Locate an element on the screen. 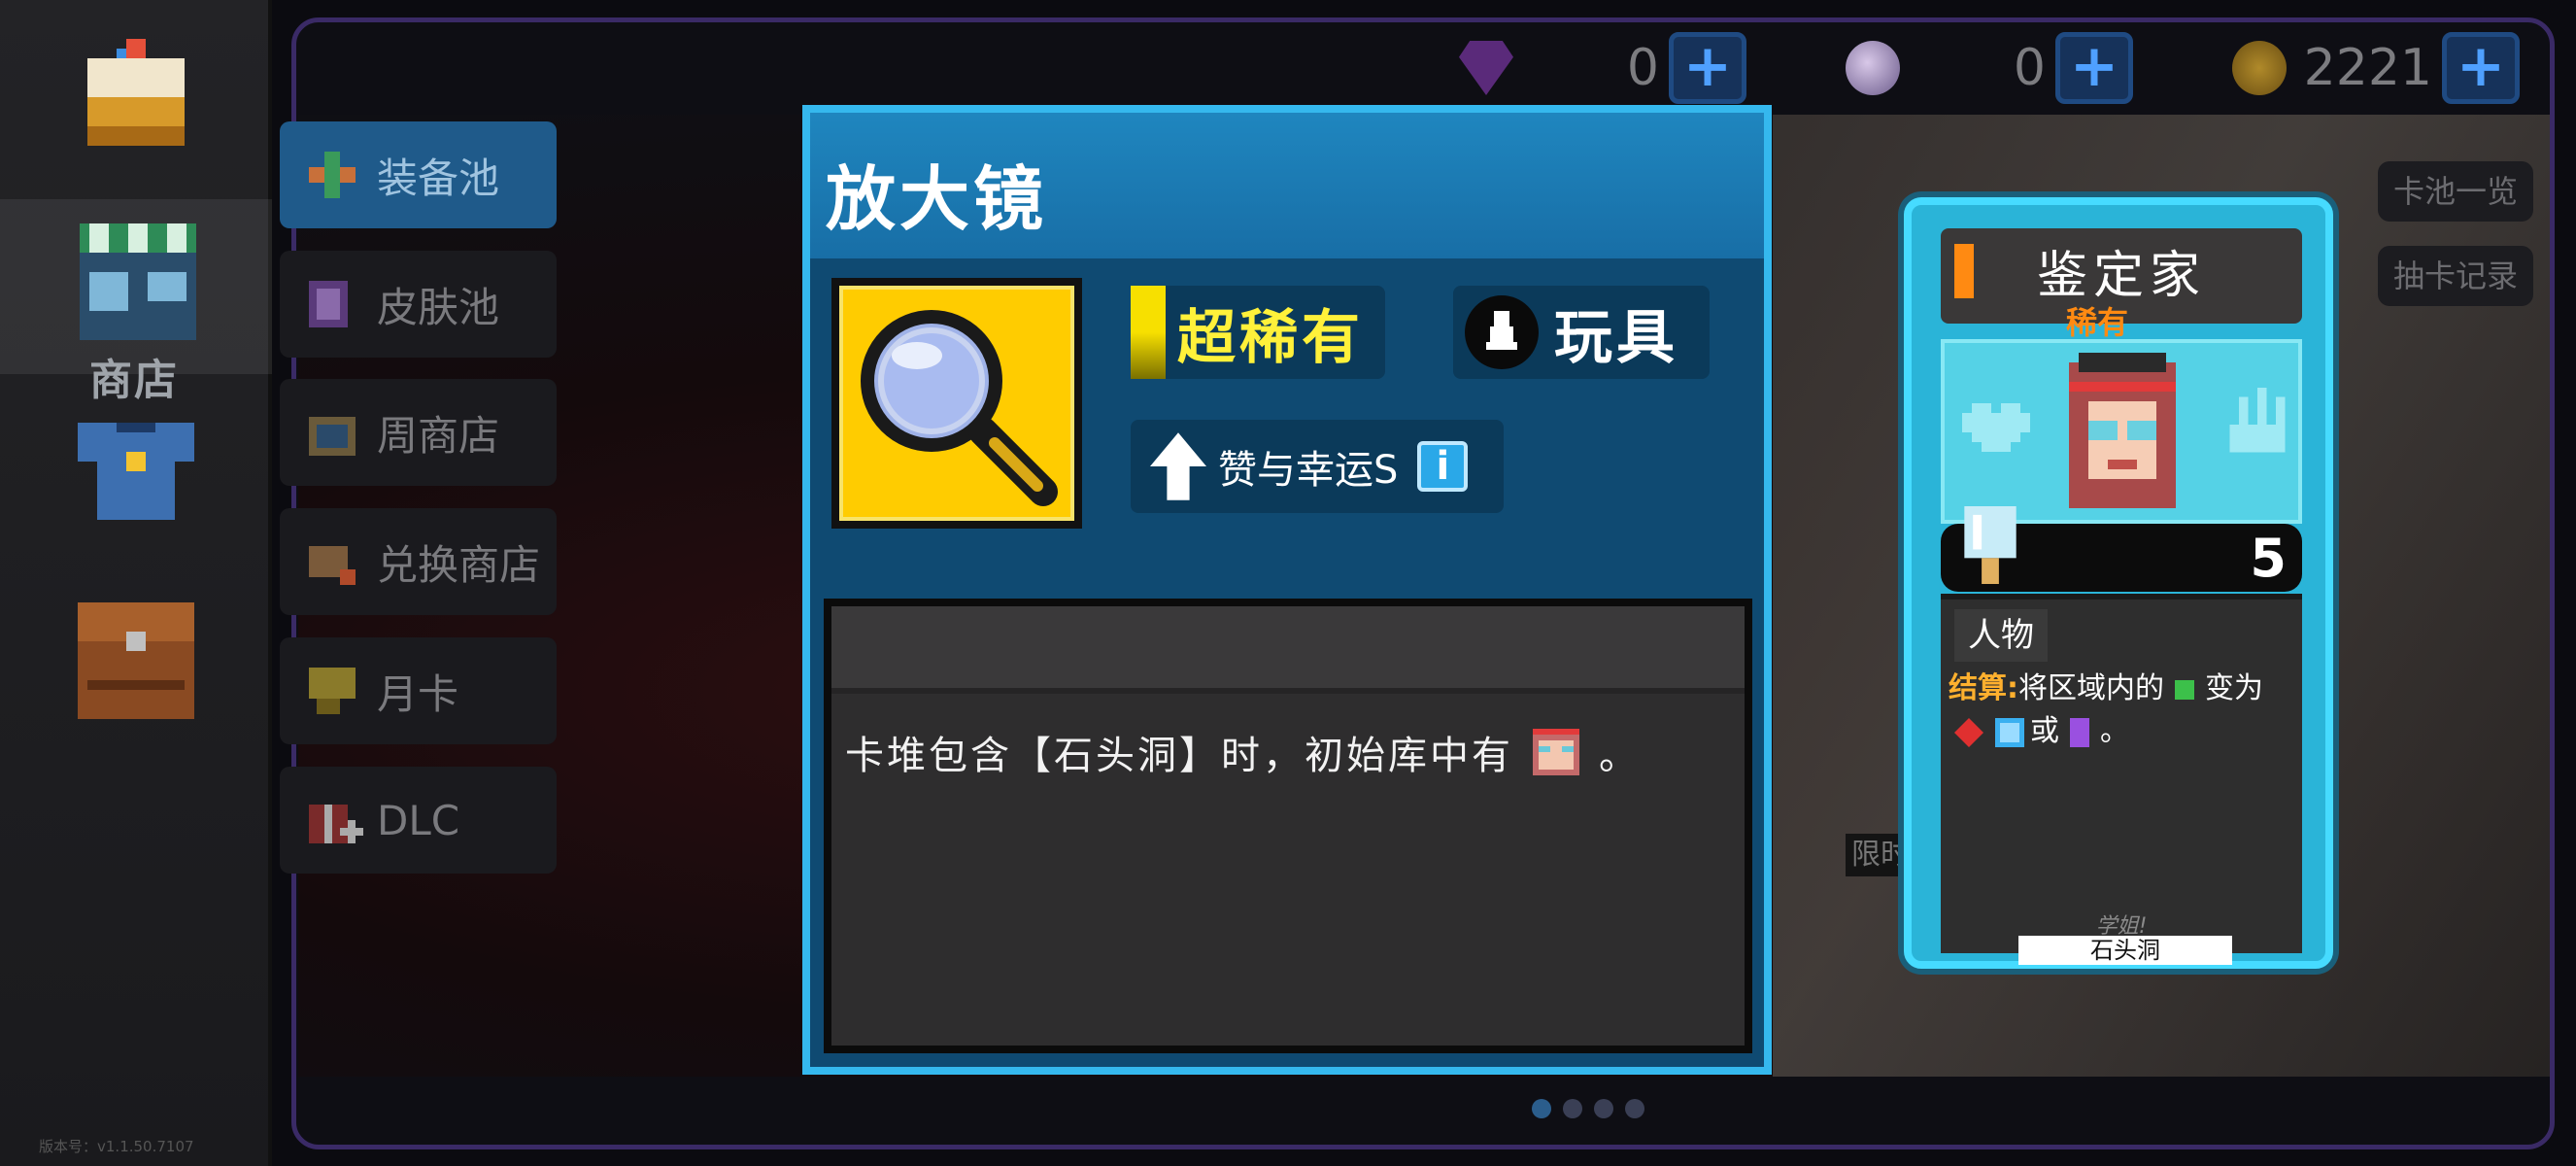  popsicle-icon is located at coordinates (1990, 545).